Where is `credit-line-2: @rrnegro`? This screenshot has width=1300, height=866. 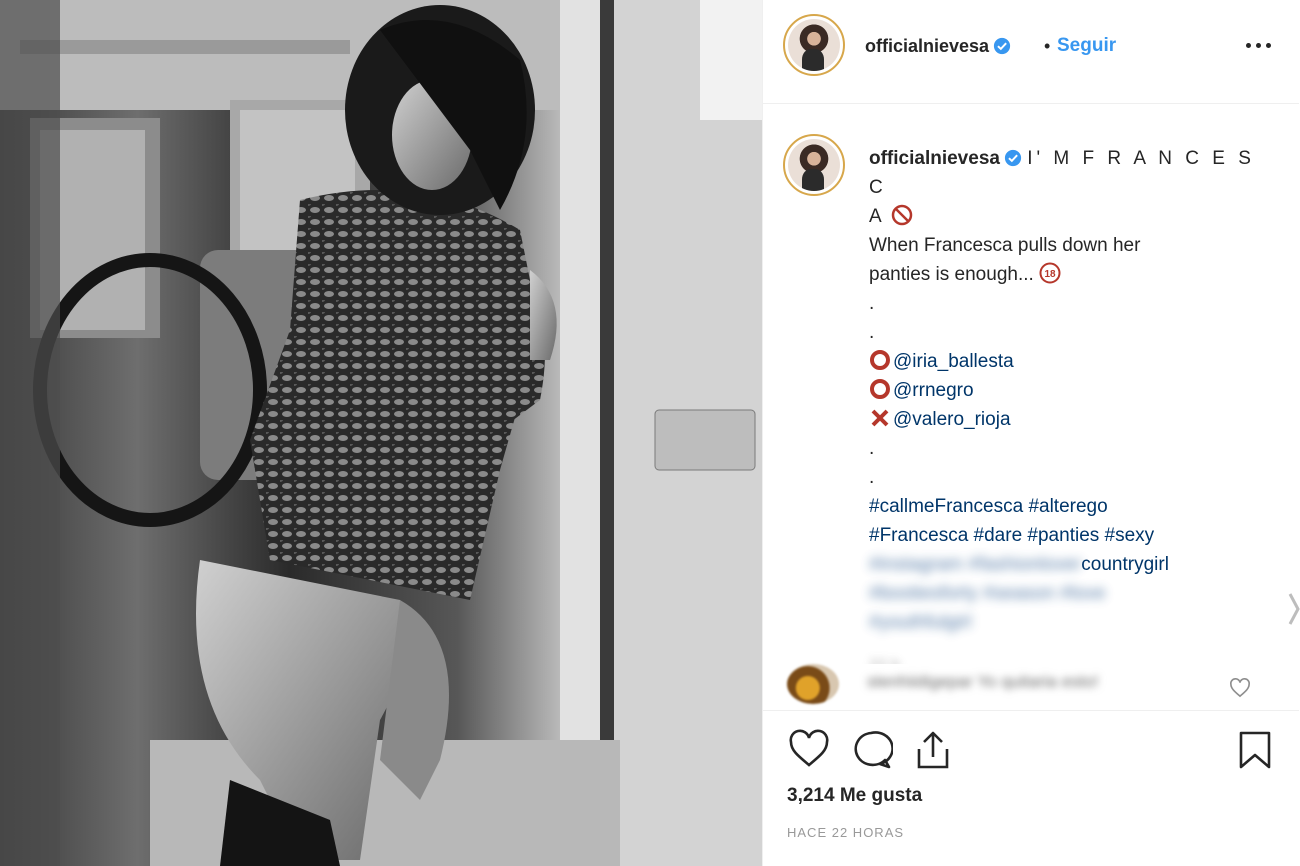
credit-line-2: @rrnegro is located at coordinates (1064, 390).